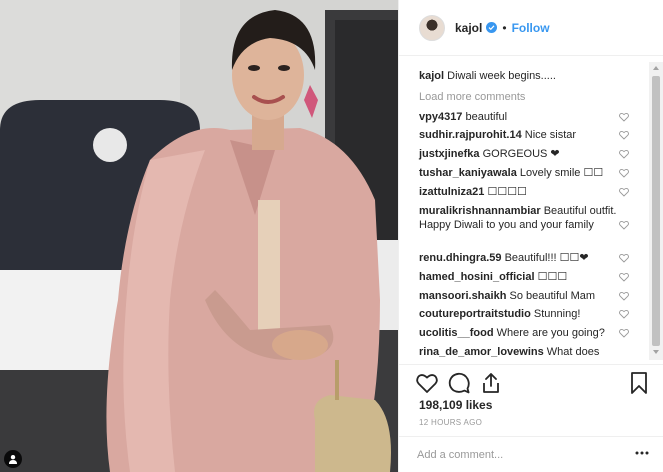 The height and width of the screenshot is (472, 663). What do you see at coordinates (468, 173) in the screenshot?
I see `comment-username: tushar_kaniyawala` at bounding box center [468, 173].